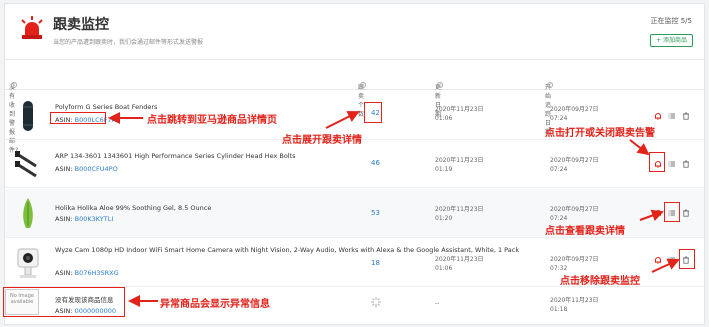  I want to click on annotation-expand: 点击展开跟卖详情, so click(322, 140).